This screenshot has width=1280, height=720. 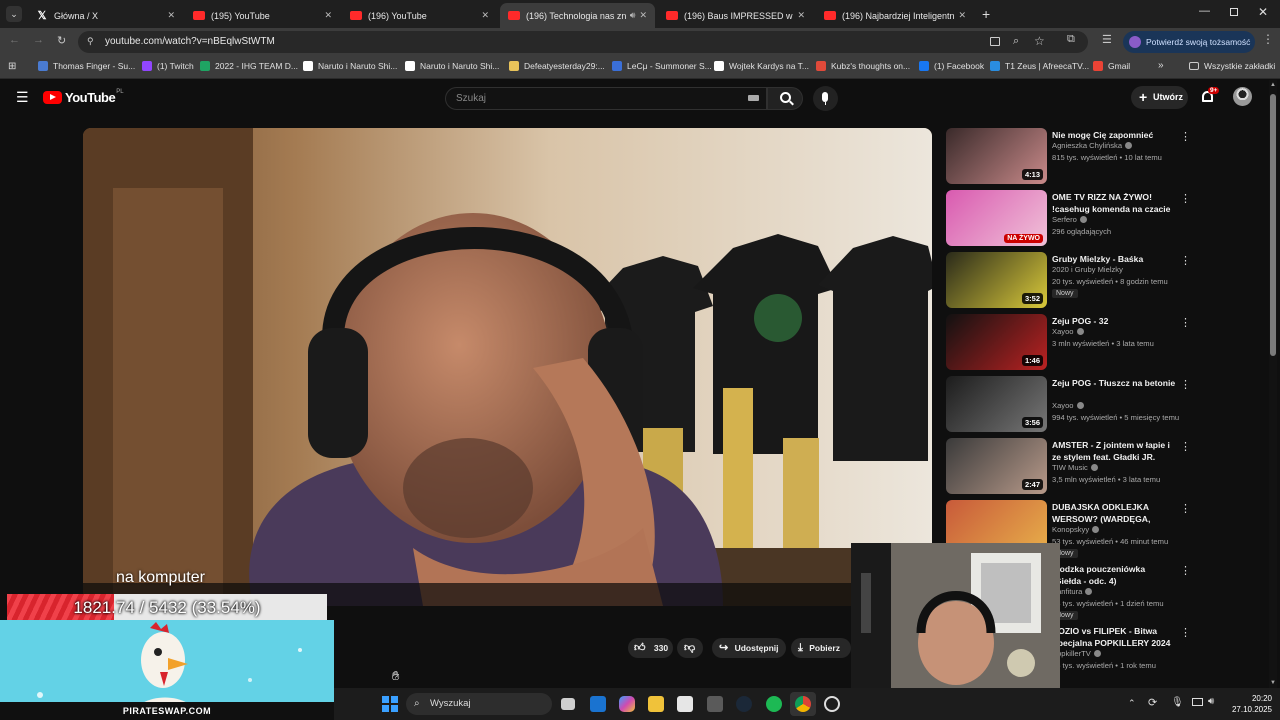 I want to click on video-title: Gruby Mielzky - Baśka, so click(x=1114, y=259).